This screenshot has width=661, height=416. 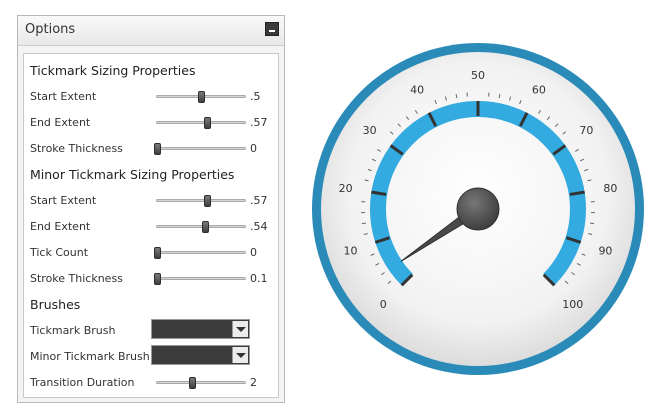 What do you see at coordinates (417, 90) in the screenshot?
I see `tick-label: 40` at bounding box center [417, 90].